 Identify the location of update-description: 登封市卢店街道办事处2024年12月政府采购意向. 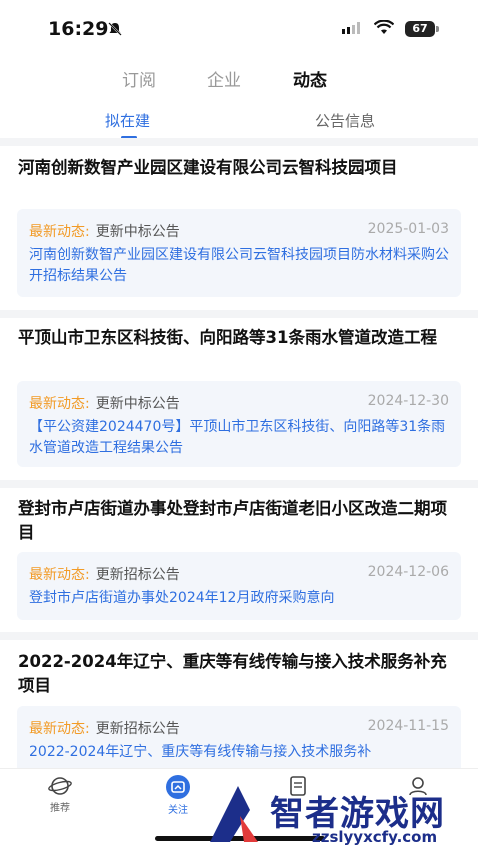
(239, 598).